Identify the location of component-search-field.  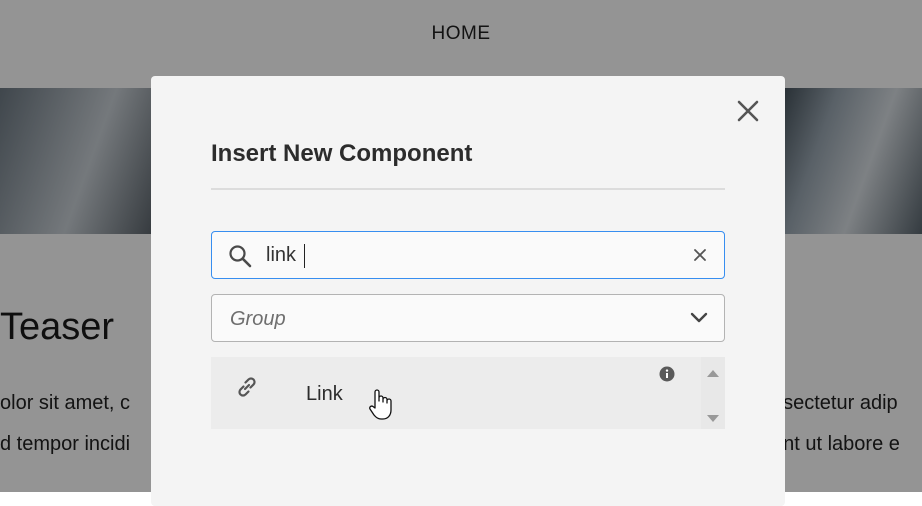
(468, 255).